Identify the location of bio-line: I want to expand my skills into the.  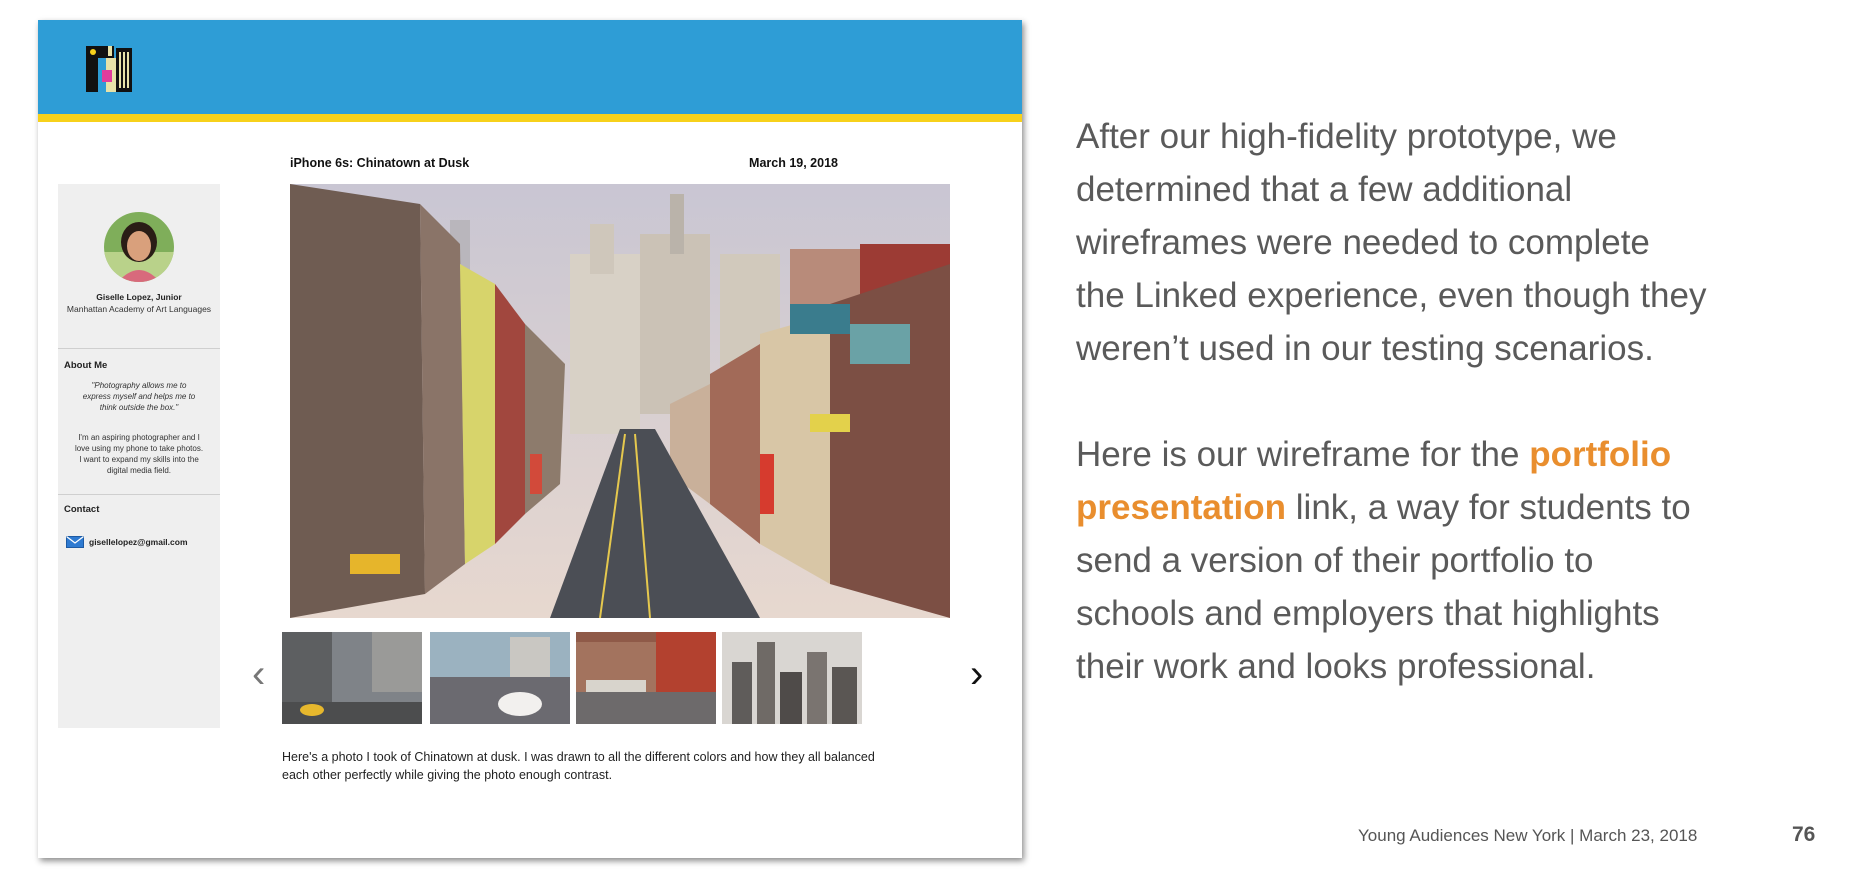
(139, 459).